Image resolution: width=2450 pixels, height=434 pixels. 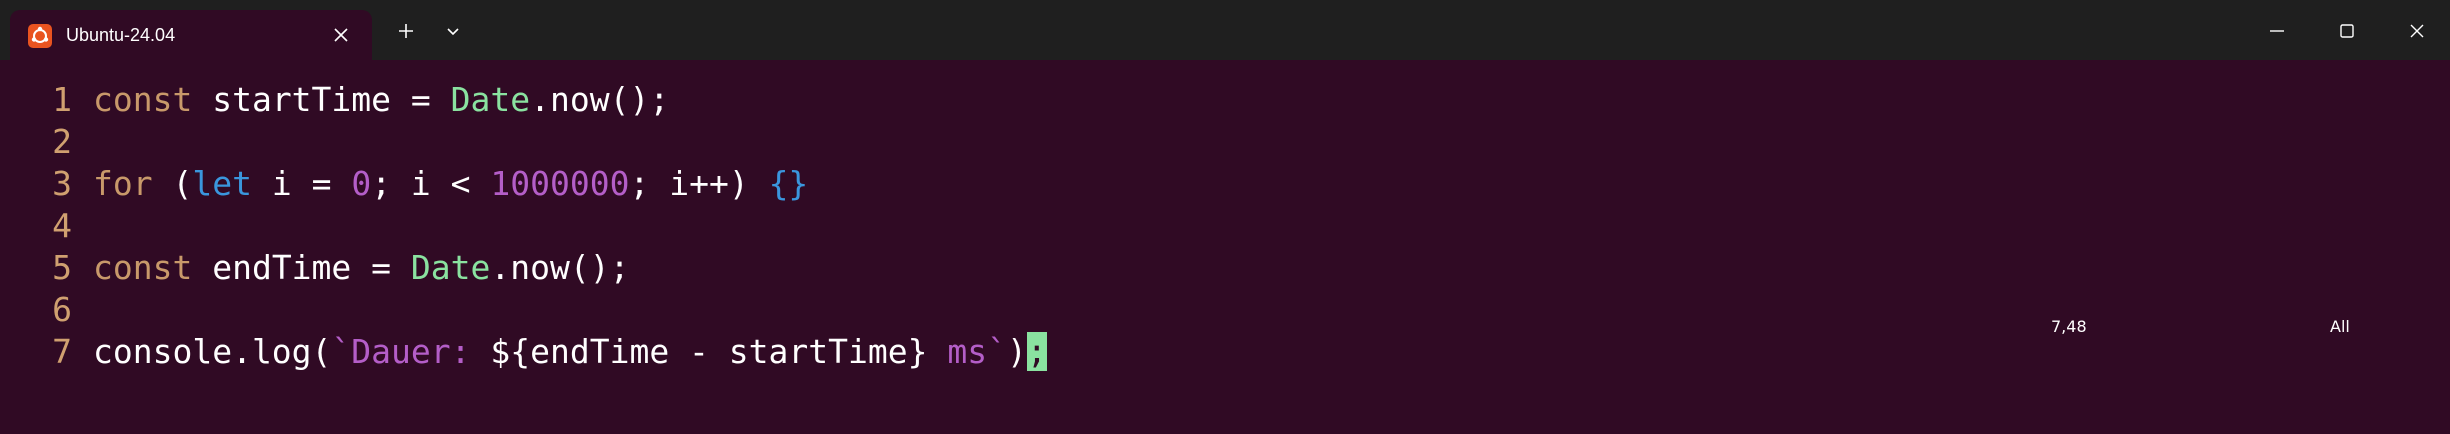 What do you see at coordinates (967, 351) in the screenshot?
I see `code-token: ms`` at bounding box center [967, 351].